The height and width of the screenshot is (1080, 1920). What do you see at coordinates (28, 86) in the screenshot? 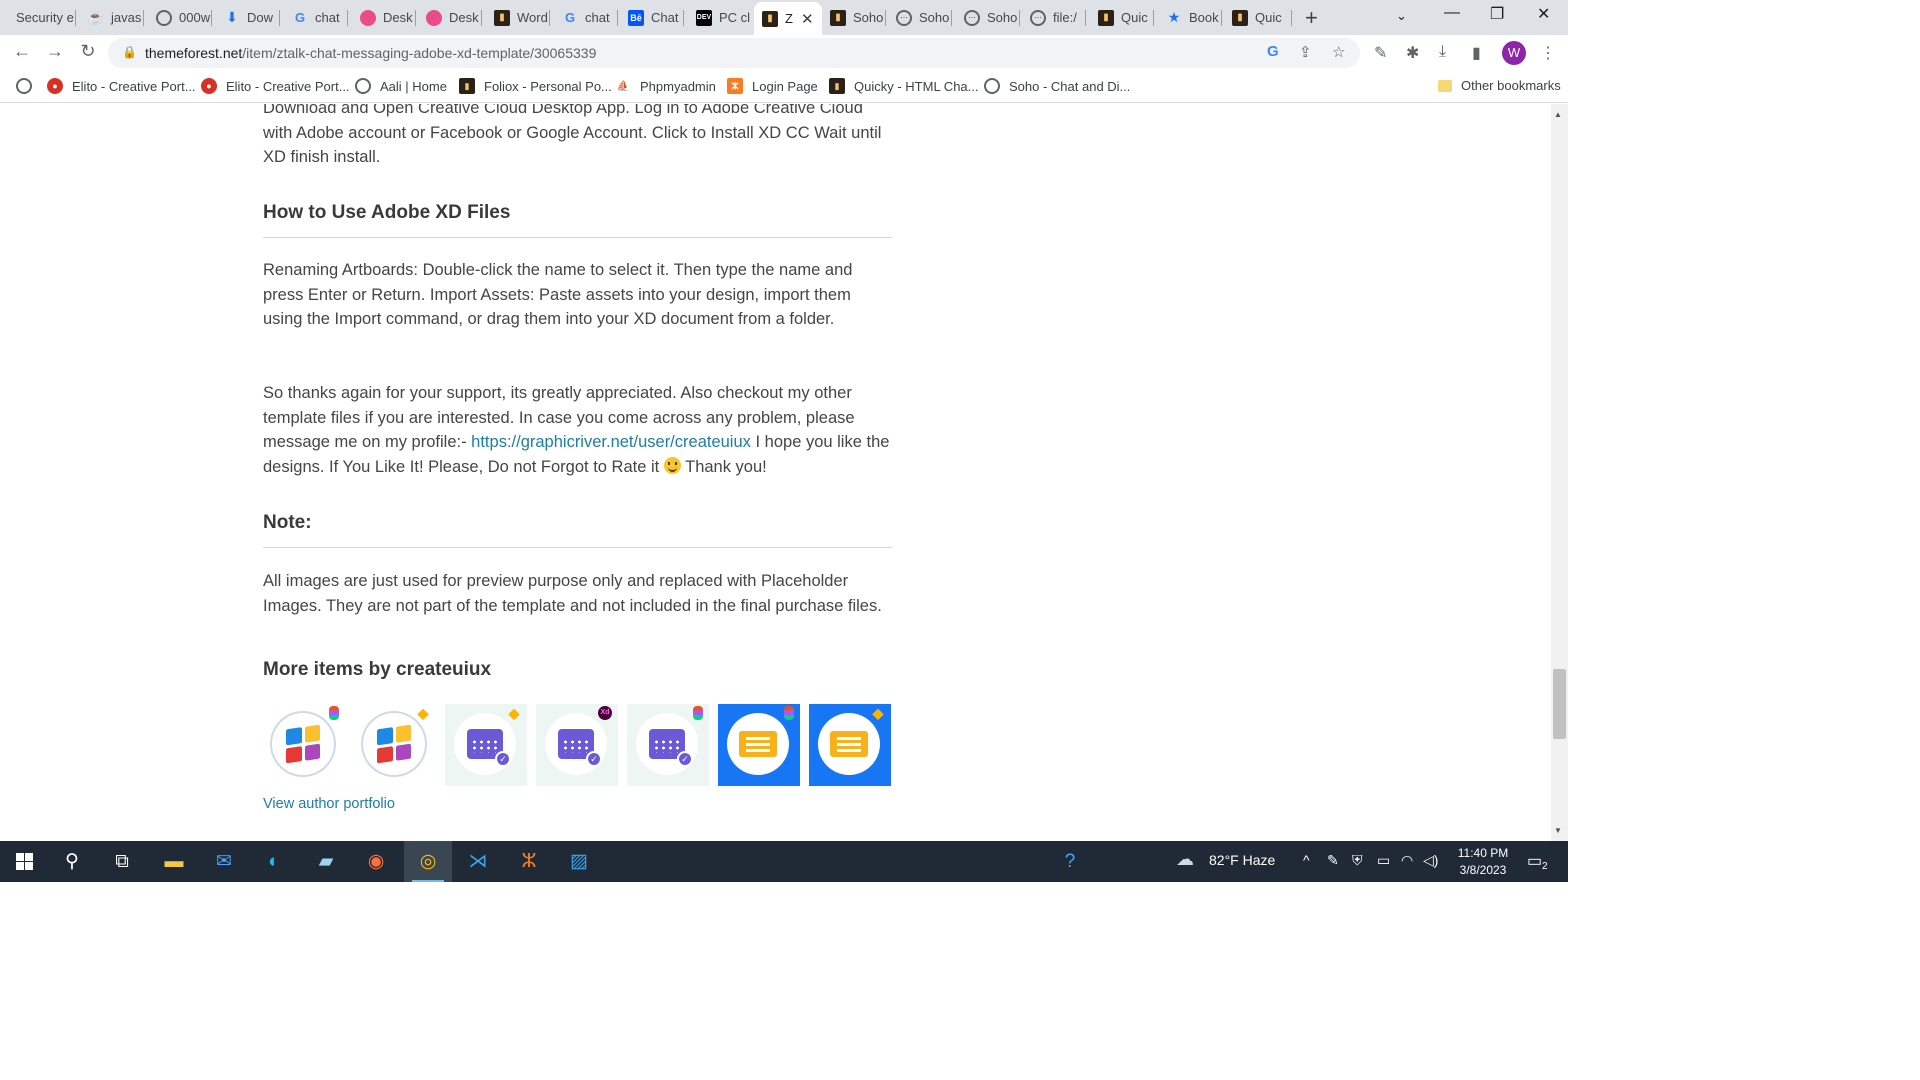
I see `bookmark-globe` at bounding box center [28, 86].